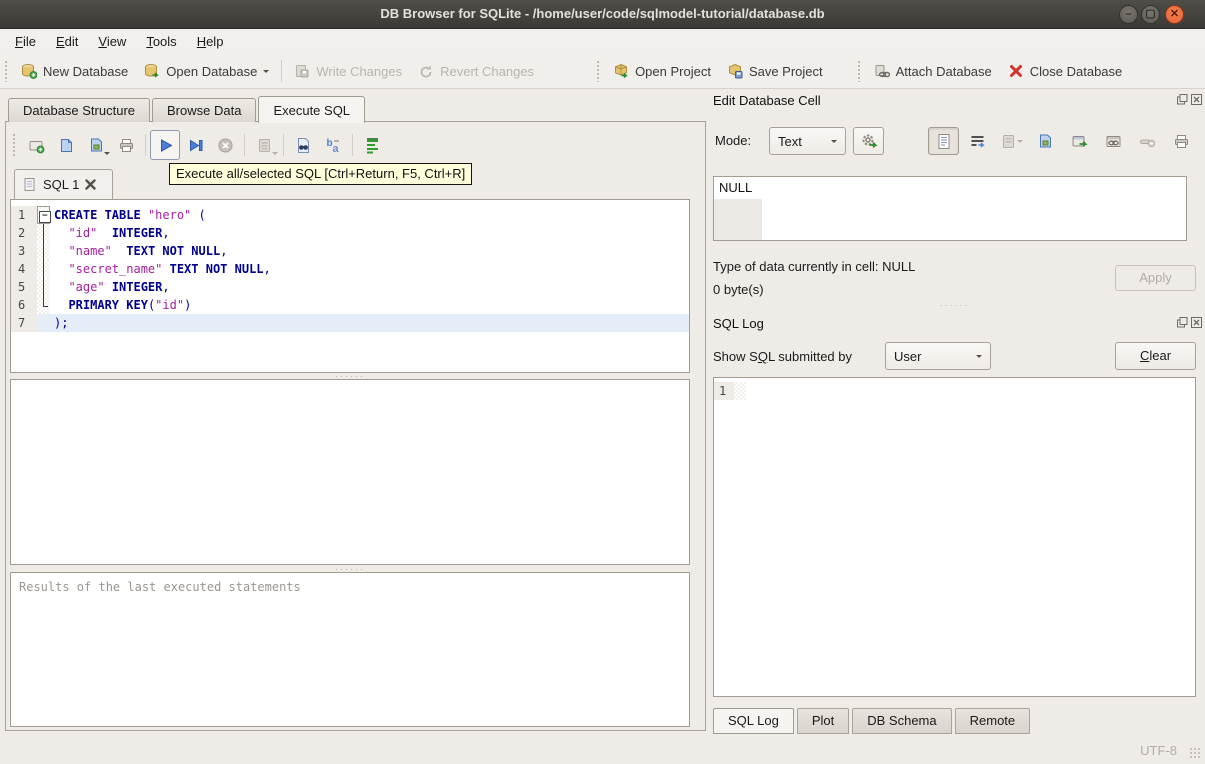  What do you see at coordinates (14, 145) in the screenshot?
I see `sql-toolbar-grip` at bounding box center [14, 145].